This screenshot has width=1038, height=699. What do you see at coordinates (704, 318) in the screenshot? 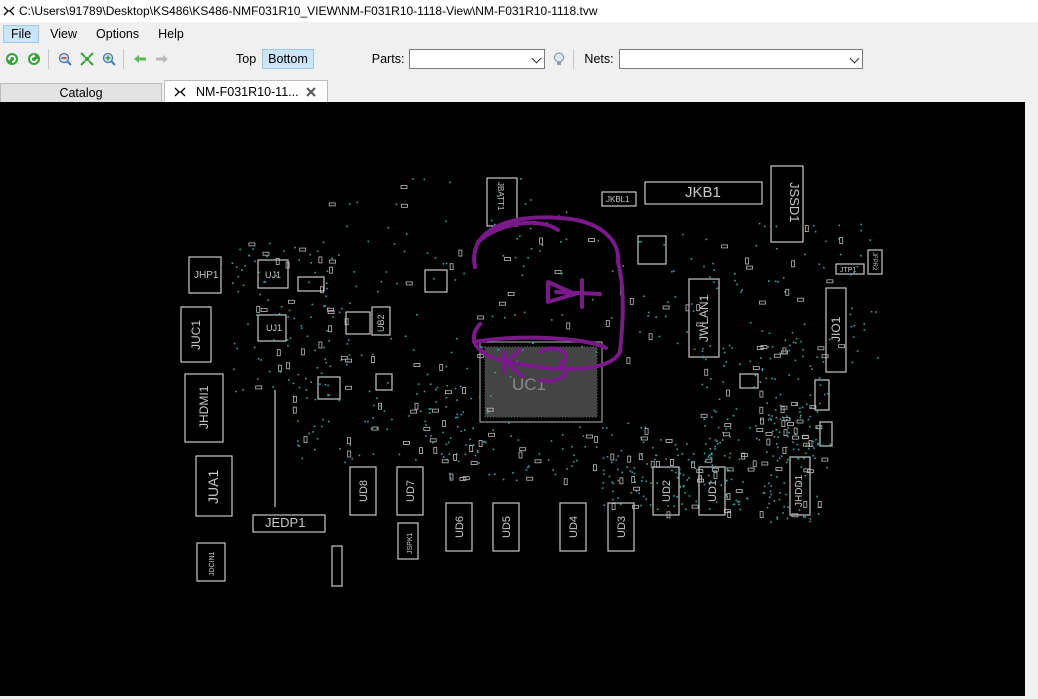
I see `label-JWLAN1: JWLAN1` at bounding box center [704, 318].